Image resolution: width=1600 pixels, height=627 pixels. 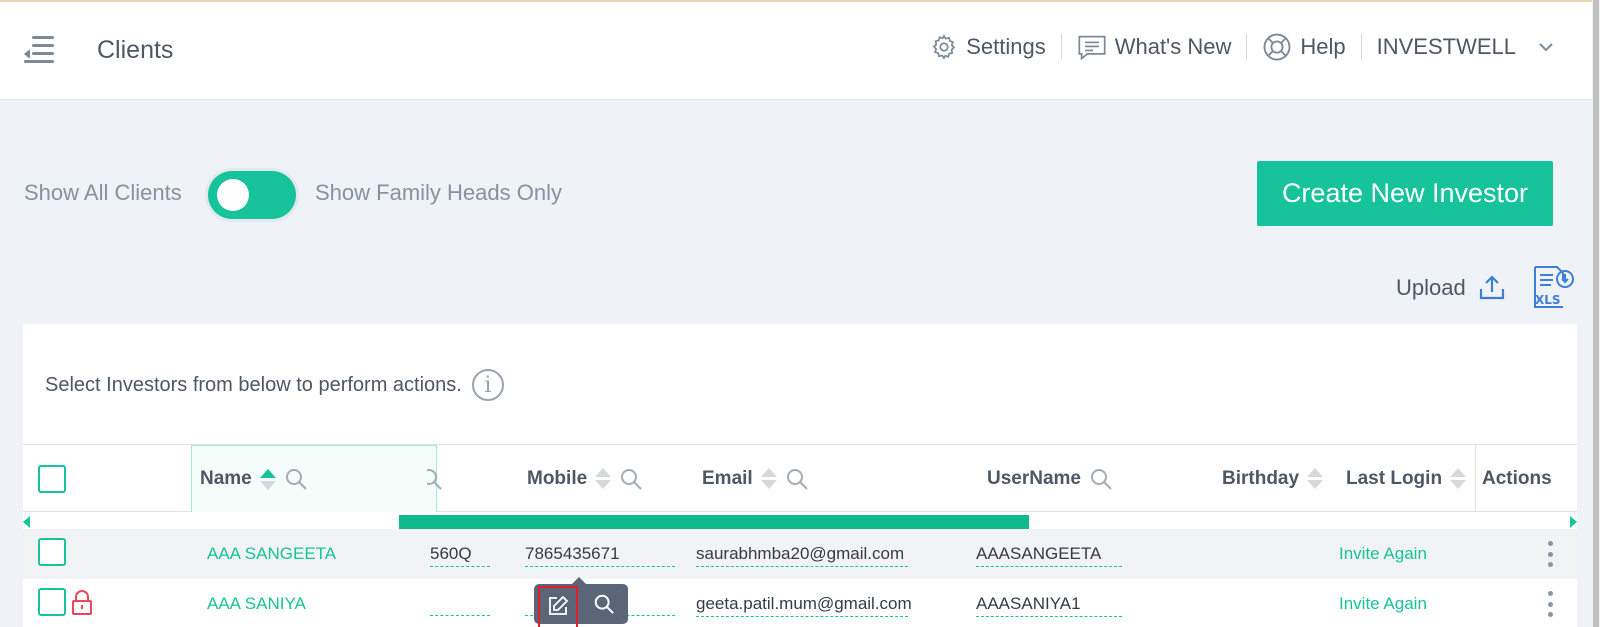 What do you see at coordinates (40, 53) in the screenshot?
I see `menu-collapse-icon` at bounding box center [40, 53].